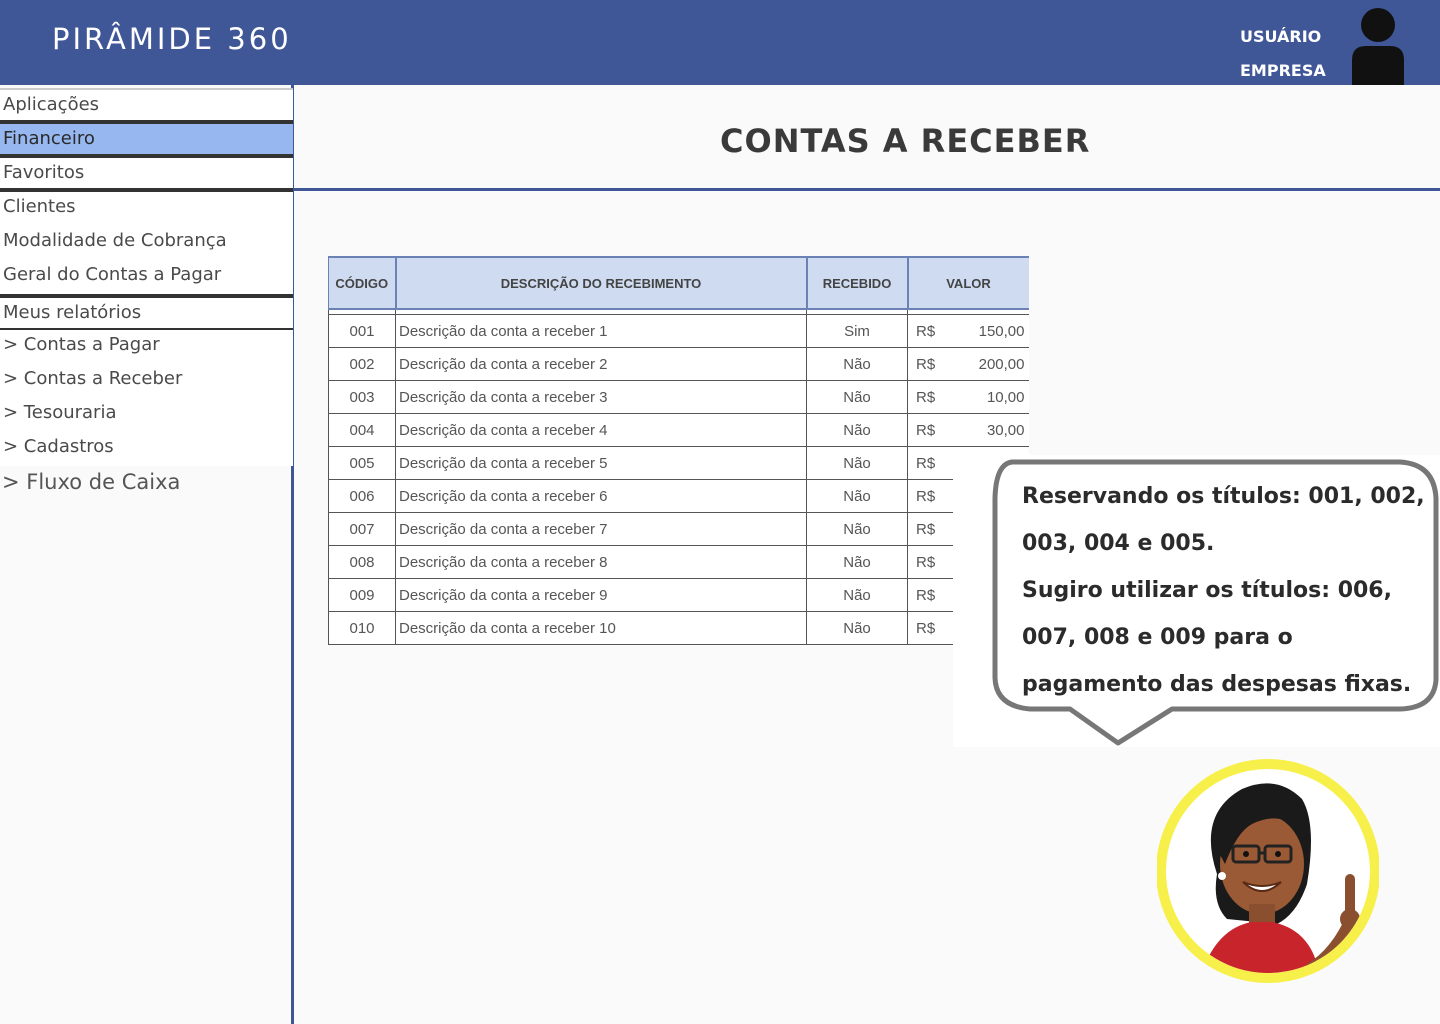 The width and height of the screenshot is (1440, 1024). Describe the element at coordinates (968, 397) in the screenshot. I see `cell-valor: R$ 10,00` at that location.